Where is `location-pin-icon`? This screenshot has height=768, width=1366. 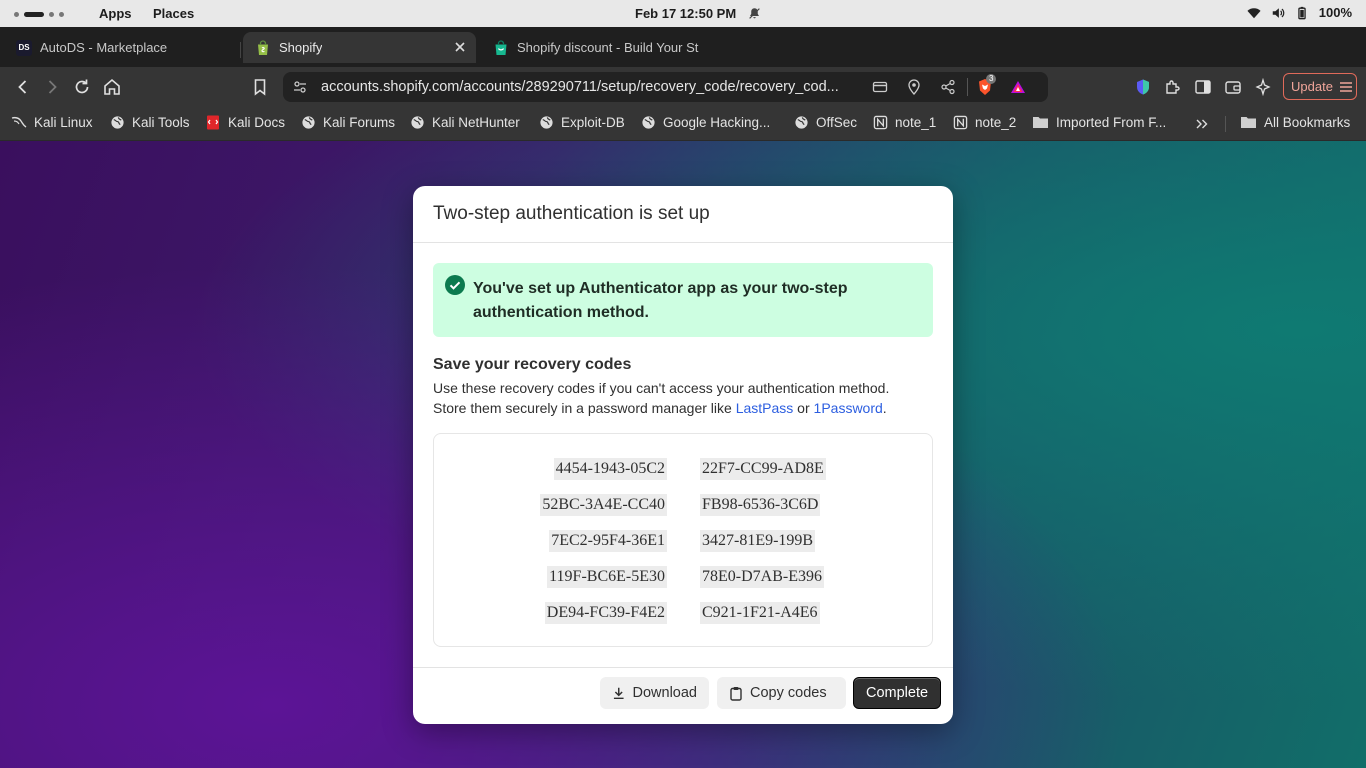 location-pin-icon is located at coordinates (914, 87).